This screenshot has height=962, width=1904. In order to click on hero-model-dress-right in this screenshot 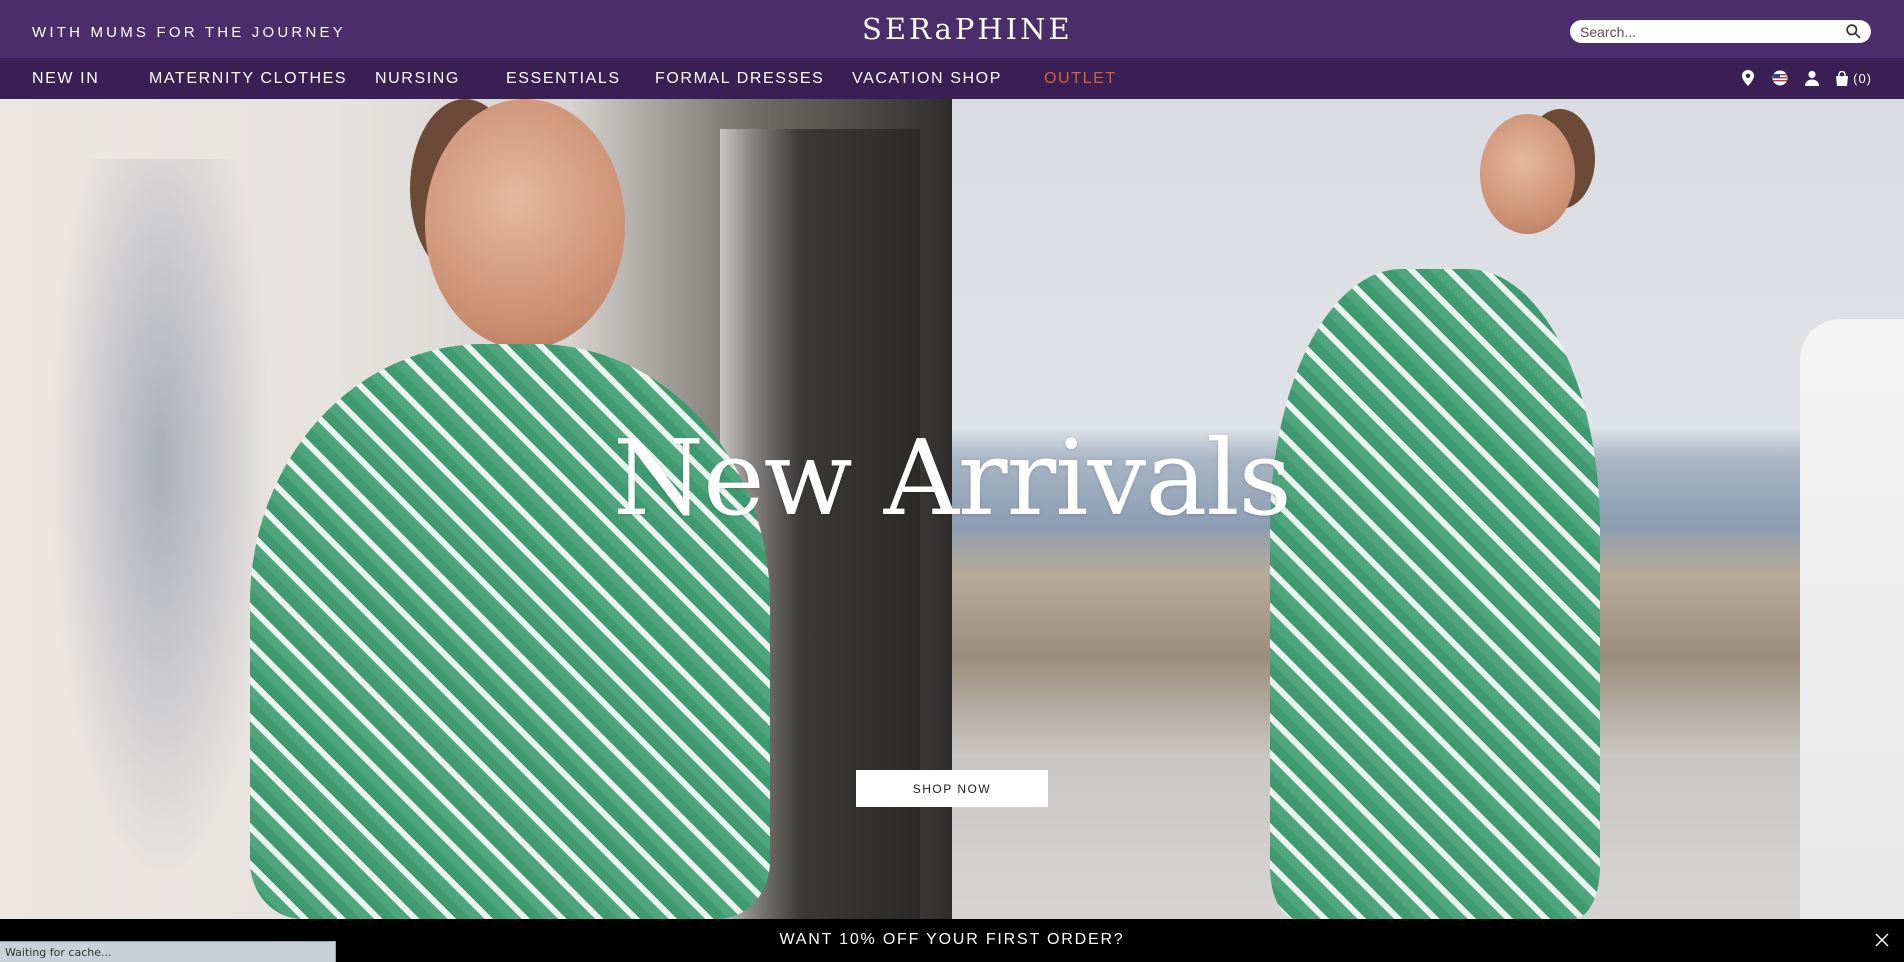, I will do `click(1435, 594)`.